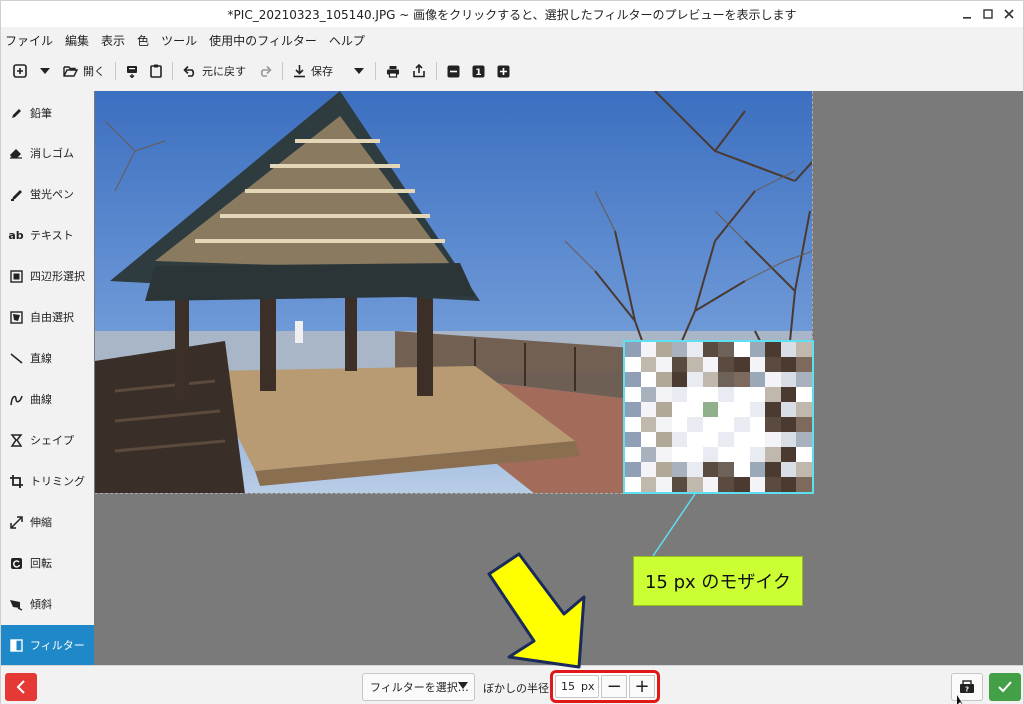 This screenshot has height=704, width=1024. What do you see at coordinates (16, 113) in the screenshot?
I see `pencil-icon` at bounding box center [16, 113].